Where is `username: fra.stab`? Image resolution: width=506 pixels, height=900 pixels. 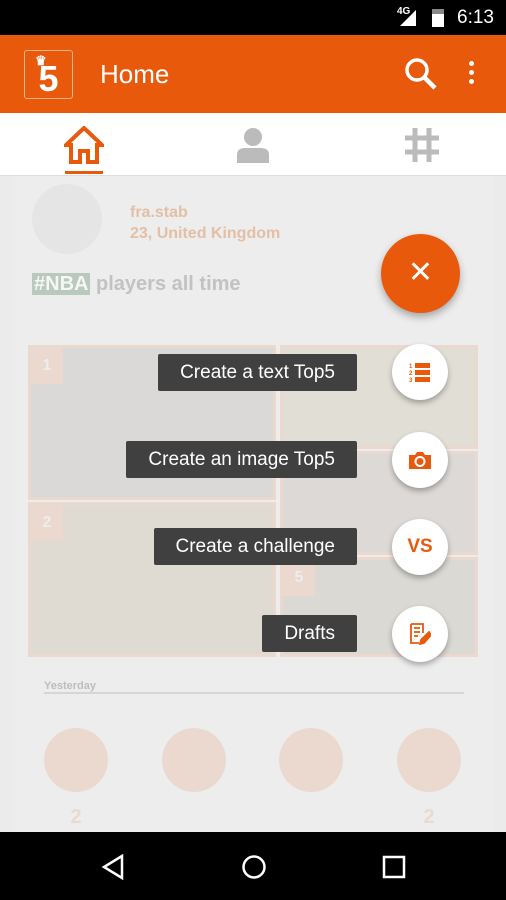 username: fra.stab is located at coordinates (159, 213).